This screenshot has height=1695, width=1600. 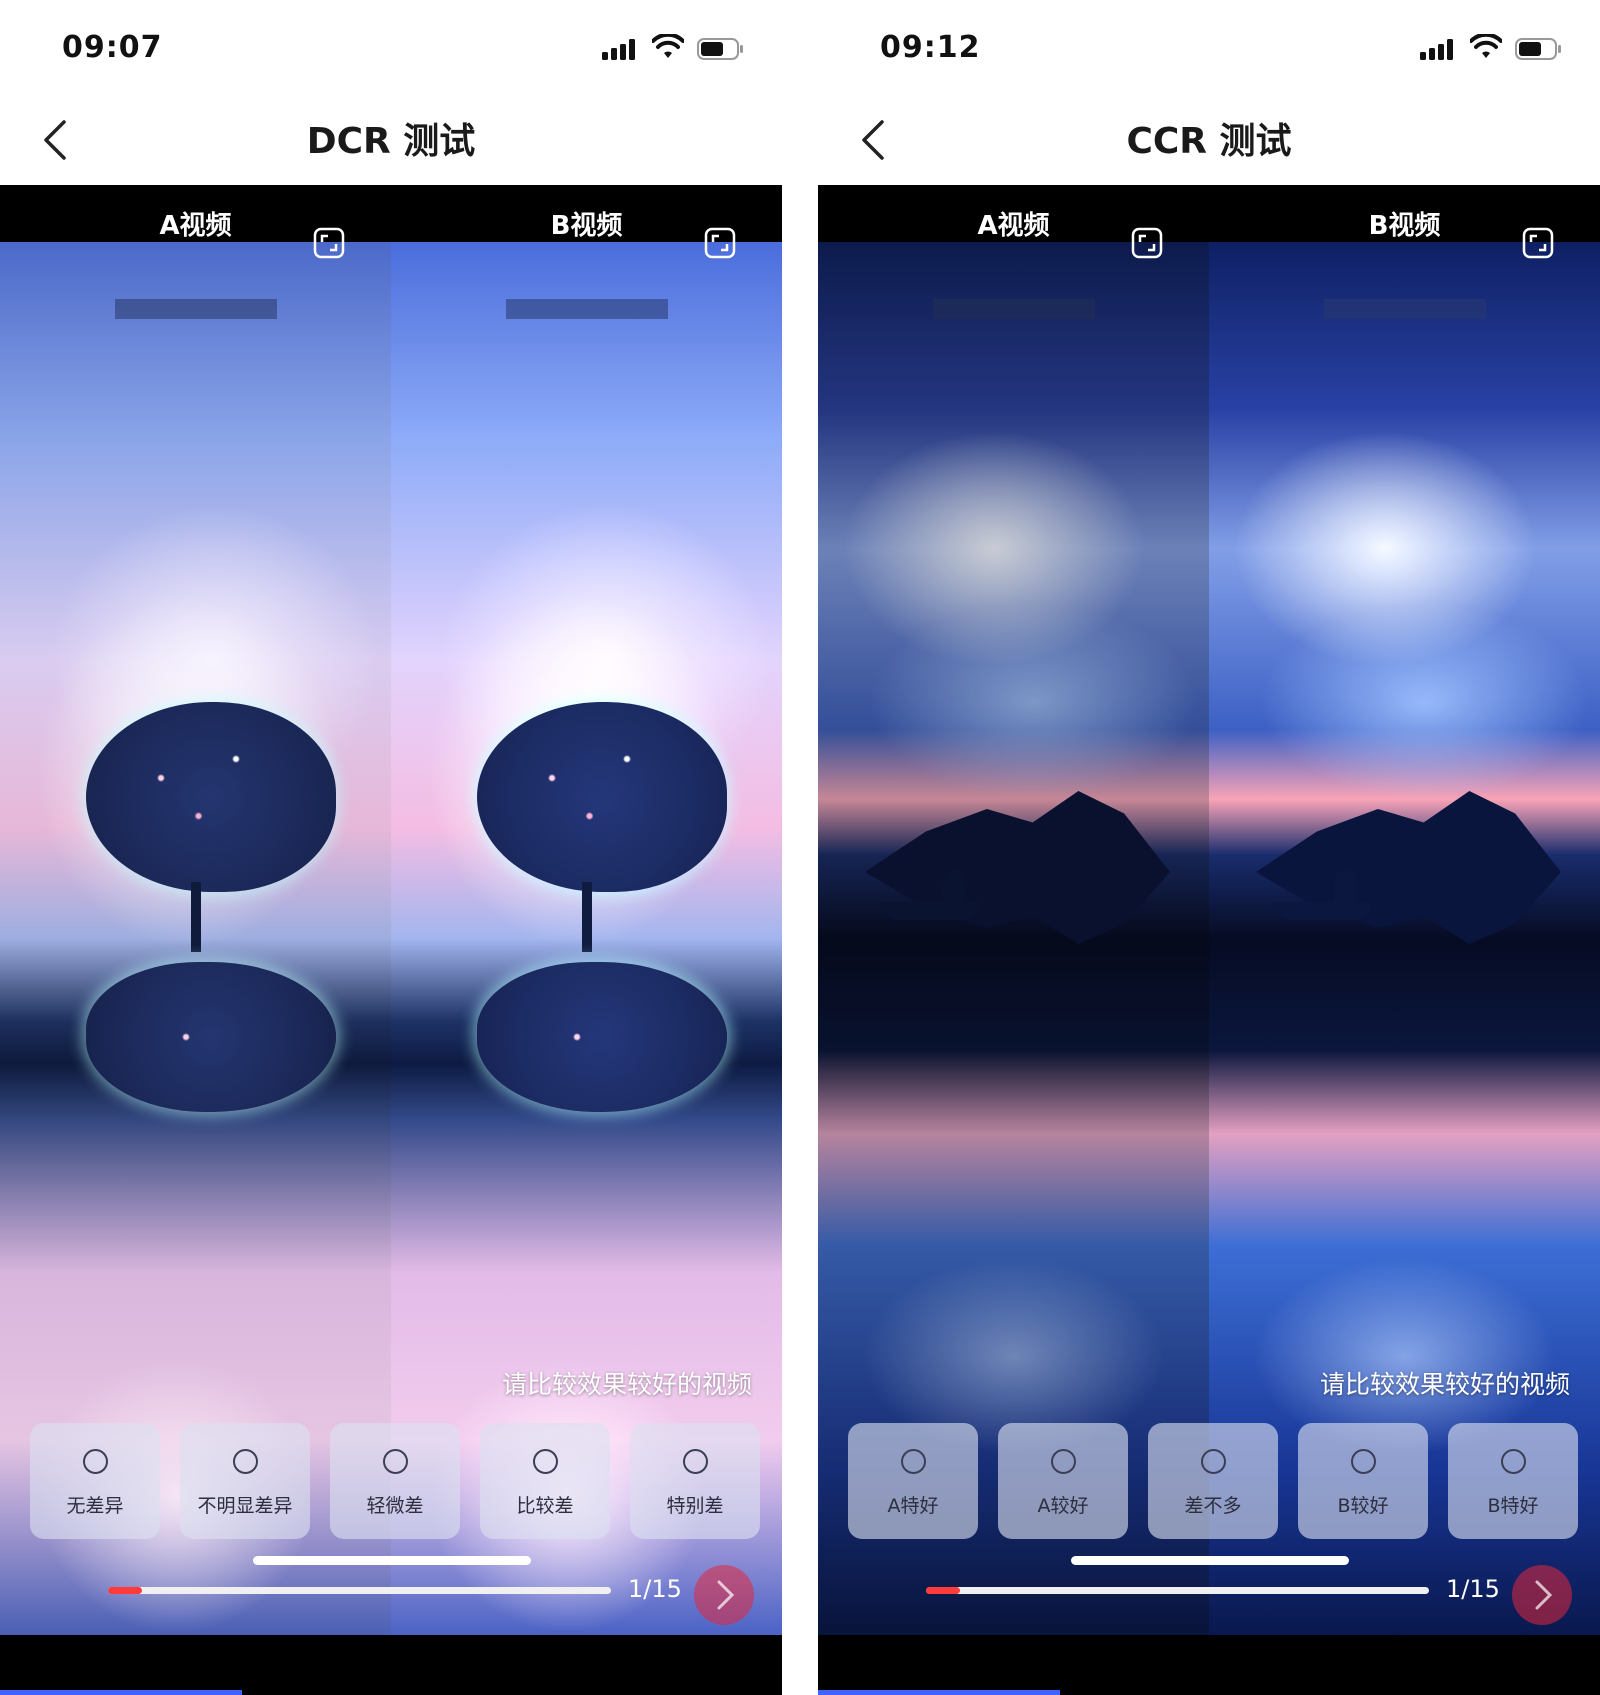 What do you see at coordinates (930, 47) in the screenshot?
I see `status-time: 09:12` at bounding box center [930, 47].